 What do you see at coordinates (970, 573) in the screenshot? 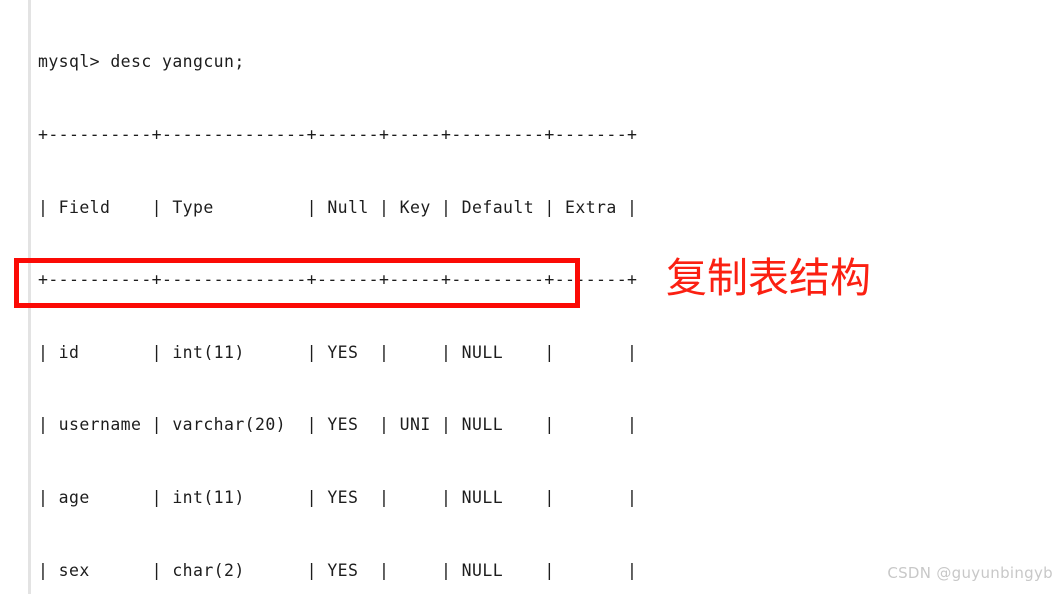
I see `watermark: CSDN @guyunbingyb` at bounding box center [970, 573].